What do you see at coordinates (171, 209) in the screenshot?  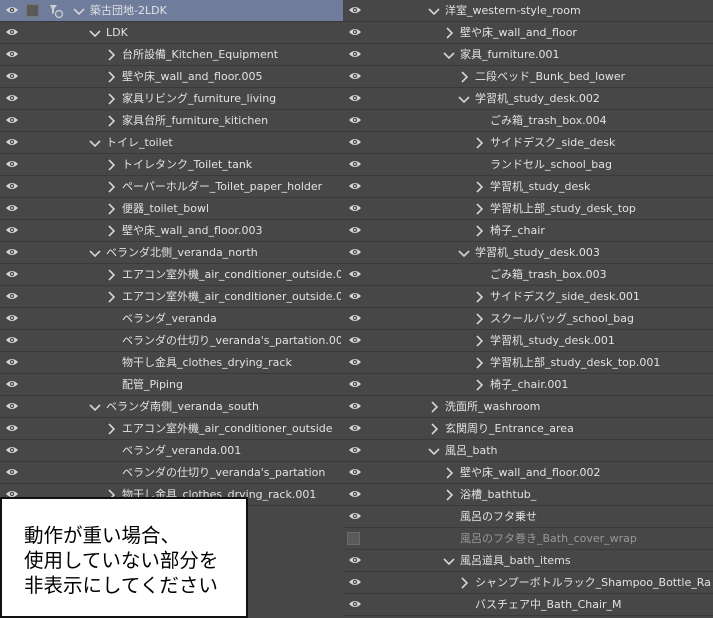 I see `outliner-row: 便器_toilet_bowl` at bounding box center [171, 209].